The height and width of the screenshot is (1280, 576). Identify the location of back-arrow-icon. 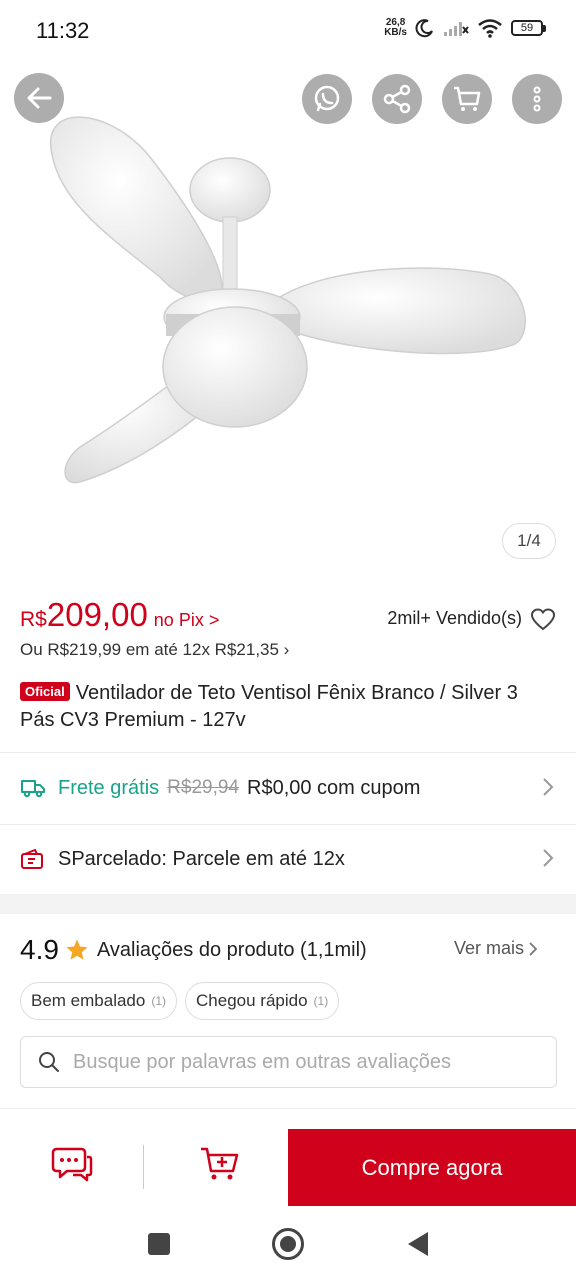
(39, 98).